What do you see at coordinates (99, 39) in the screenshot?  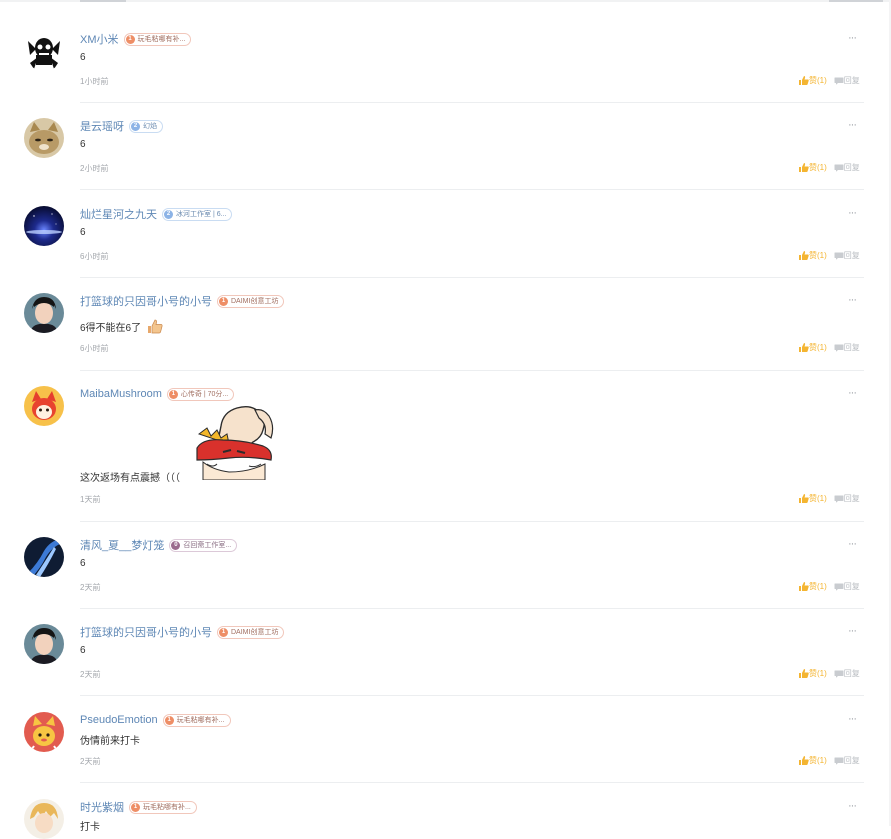 I see `username: XM小米` at bounding box center [99, 39].